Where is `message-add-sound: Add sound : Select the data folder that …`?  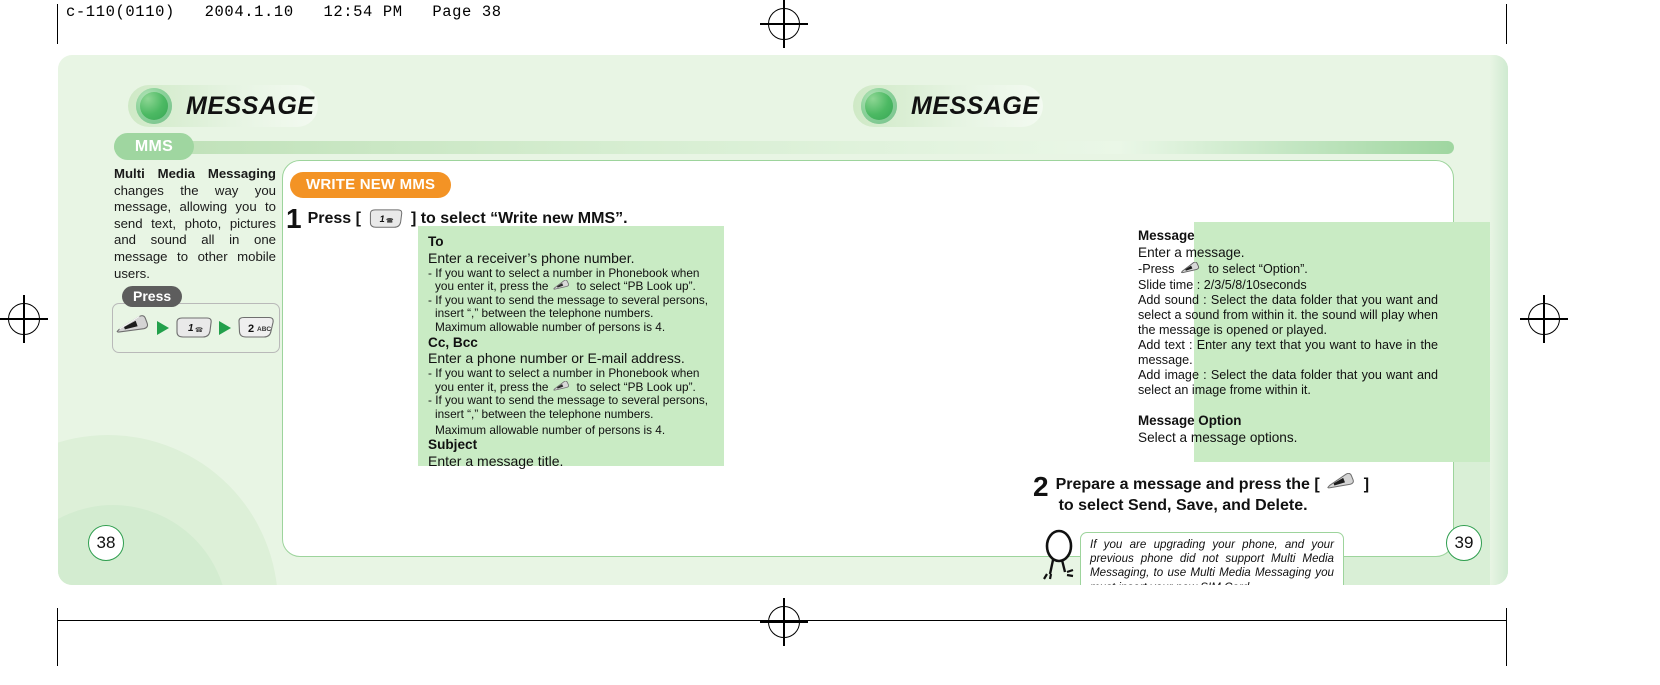 message-add-sound: Add sound : Select the data folder that … is located at coordinates (1288, 315).